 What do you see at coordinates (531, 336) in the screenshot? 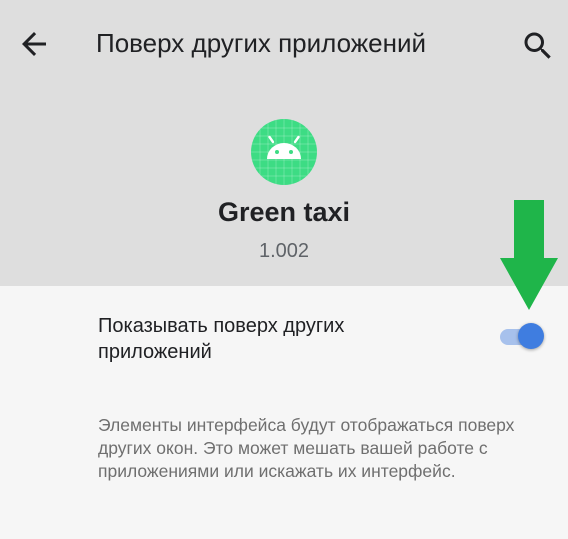
I see `toggle-thumb` at bounding box center [531, 336].